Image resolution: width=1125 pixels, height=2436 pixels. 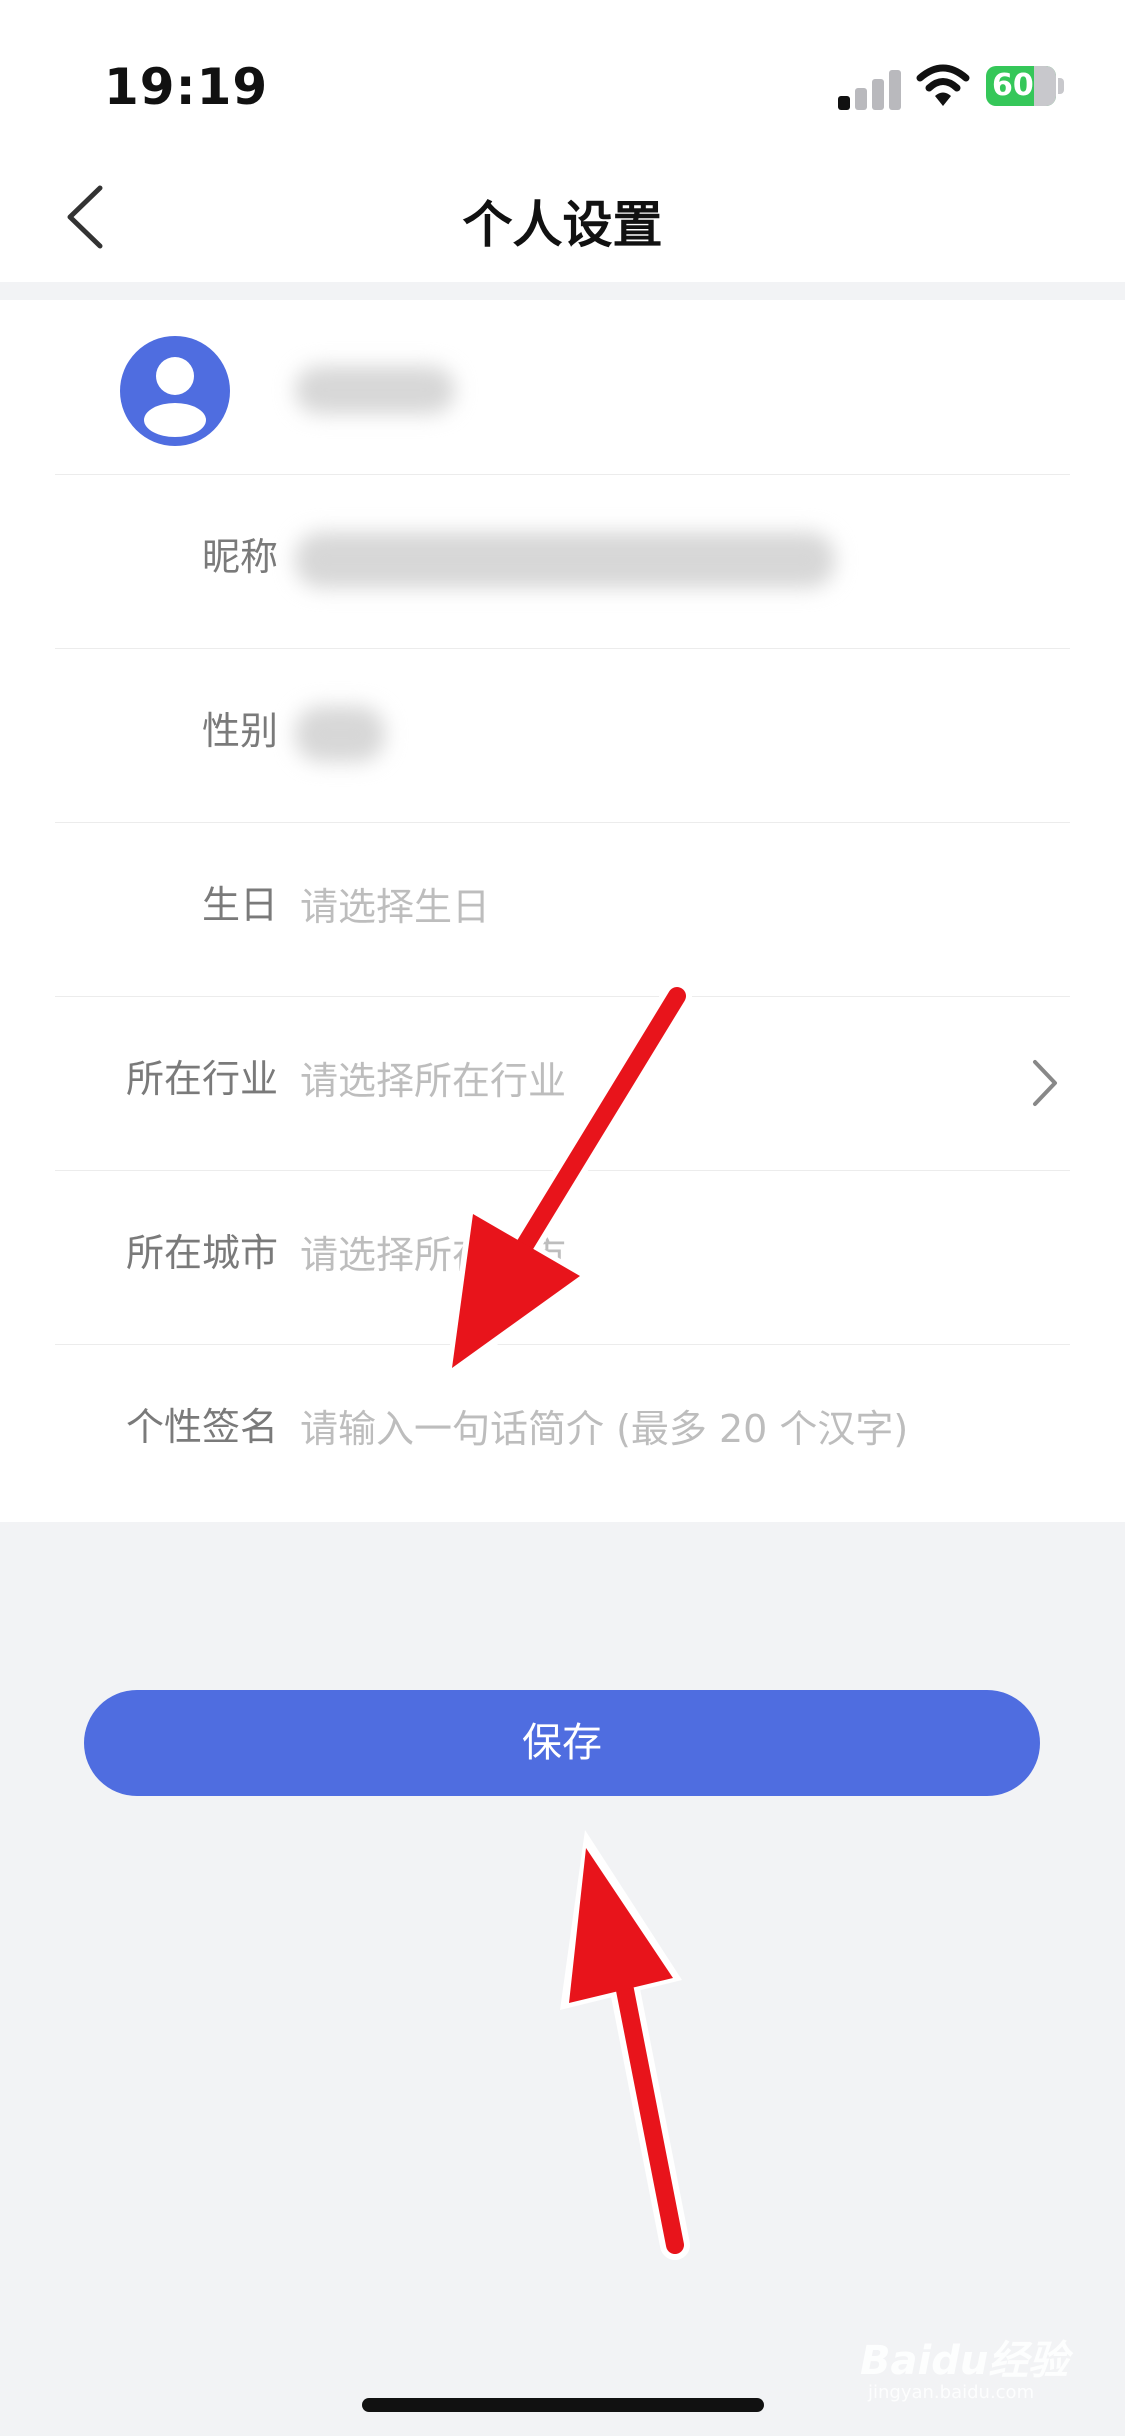 I want to click on battery-icon: 60, so click(x=1025, y=87).